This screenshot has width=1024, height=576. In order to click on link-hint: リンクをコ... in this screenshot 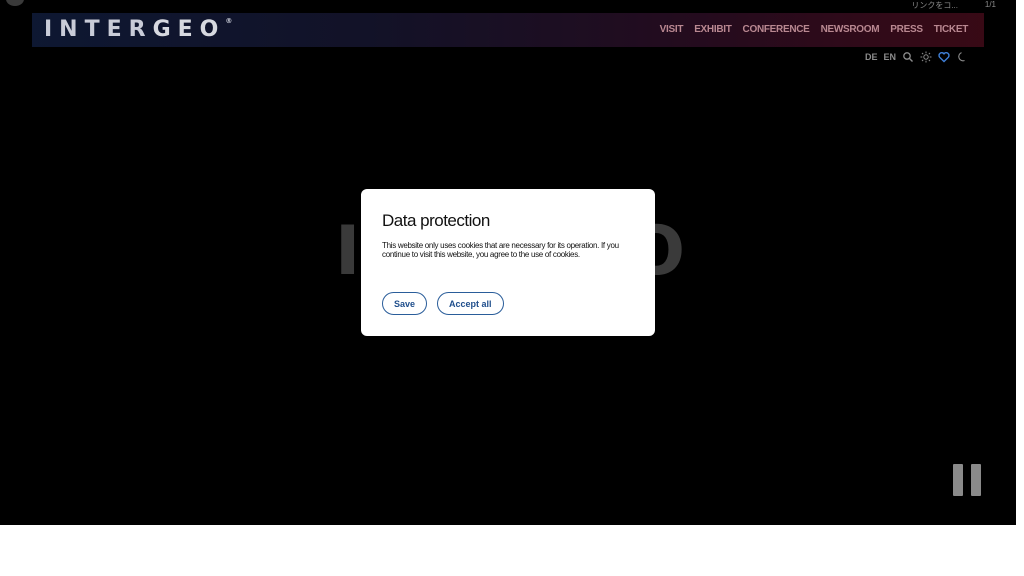, I will do `click(934, 5)`.